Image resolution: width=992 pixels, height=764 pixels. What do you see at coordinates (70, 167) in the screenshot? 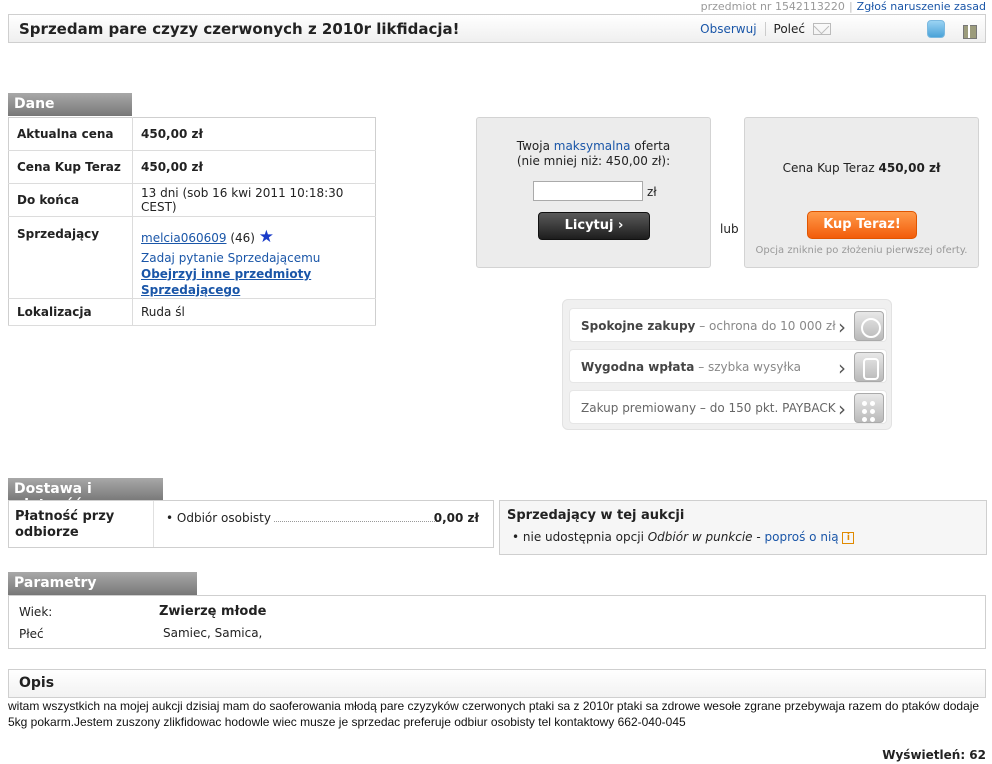
I see `buy-now-price-label: Cena Kup Teraz` at bounding box center [70, 167].